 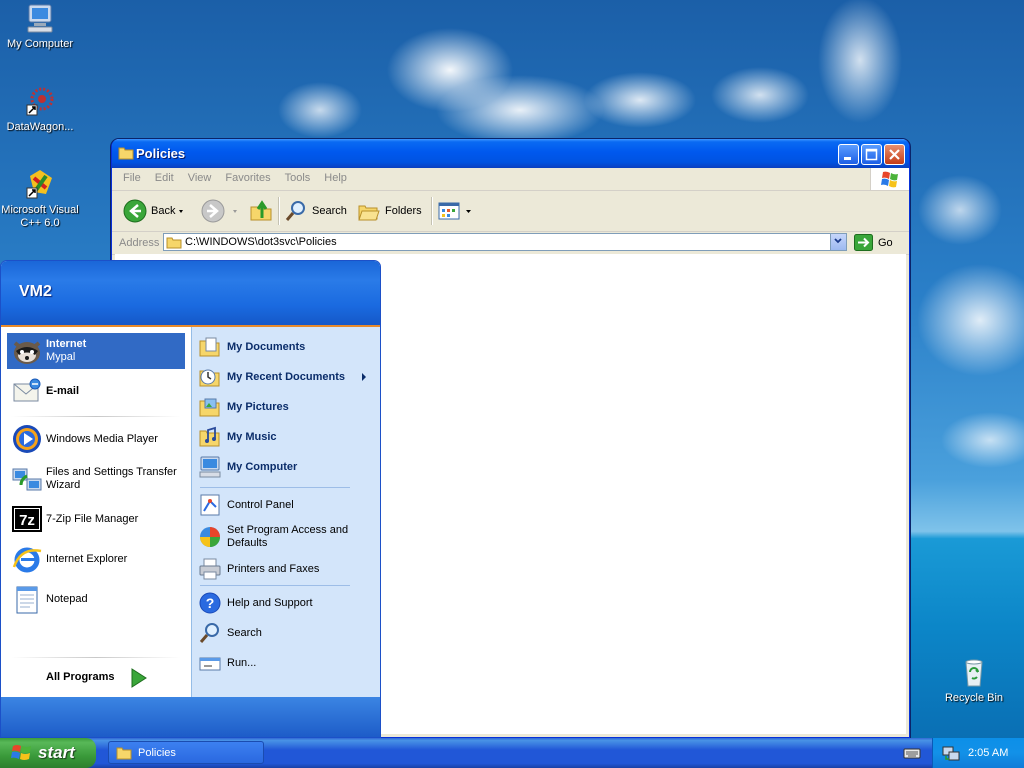 I want to click on menu-tools: Tools, so click(x=298, y=176).